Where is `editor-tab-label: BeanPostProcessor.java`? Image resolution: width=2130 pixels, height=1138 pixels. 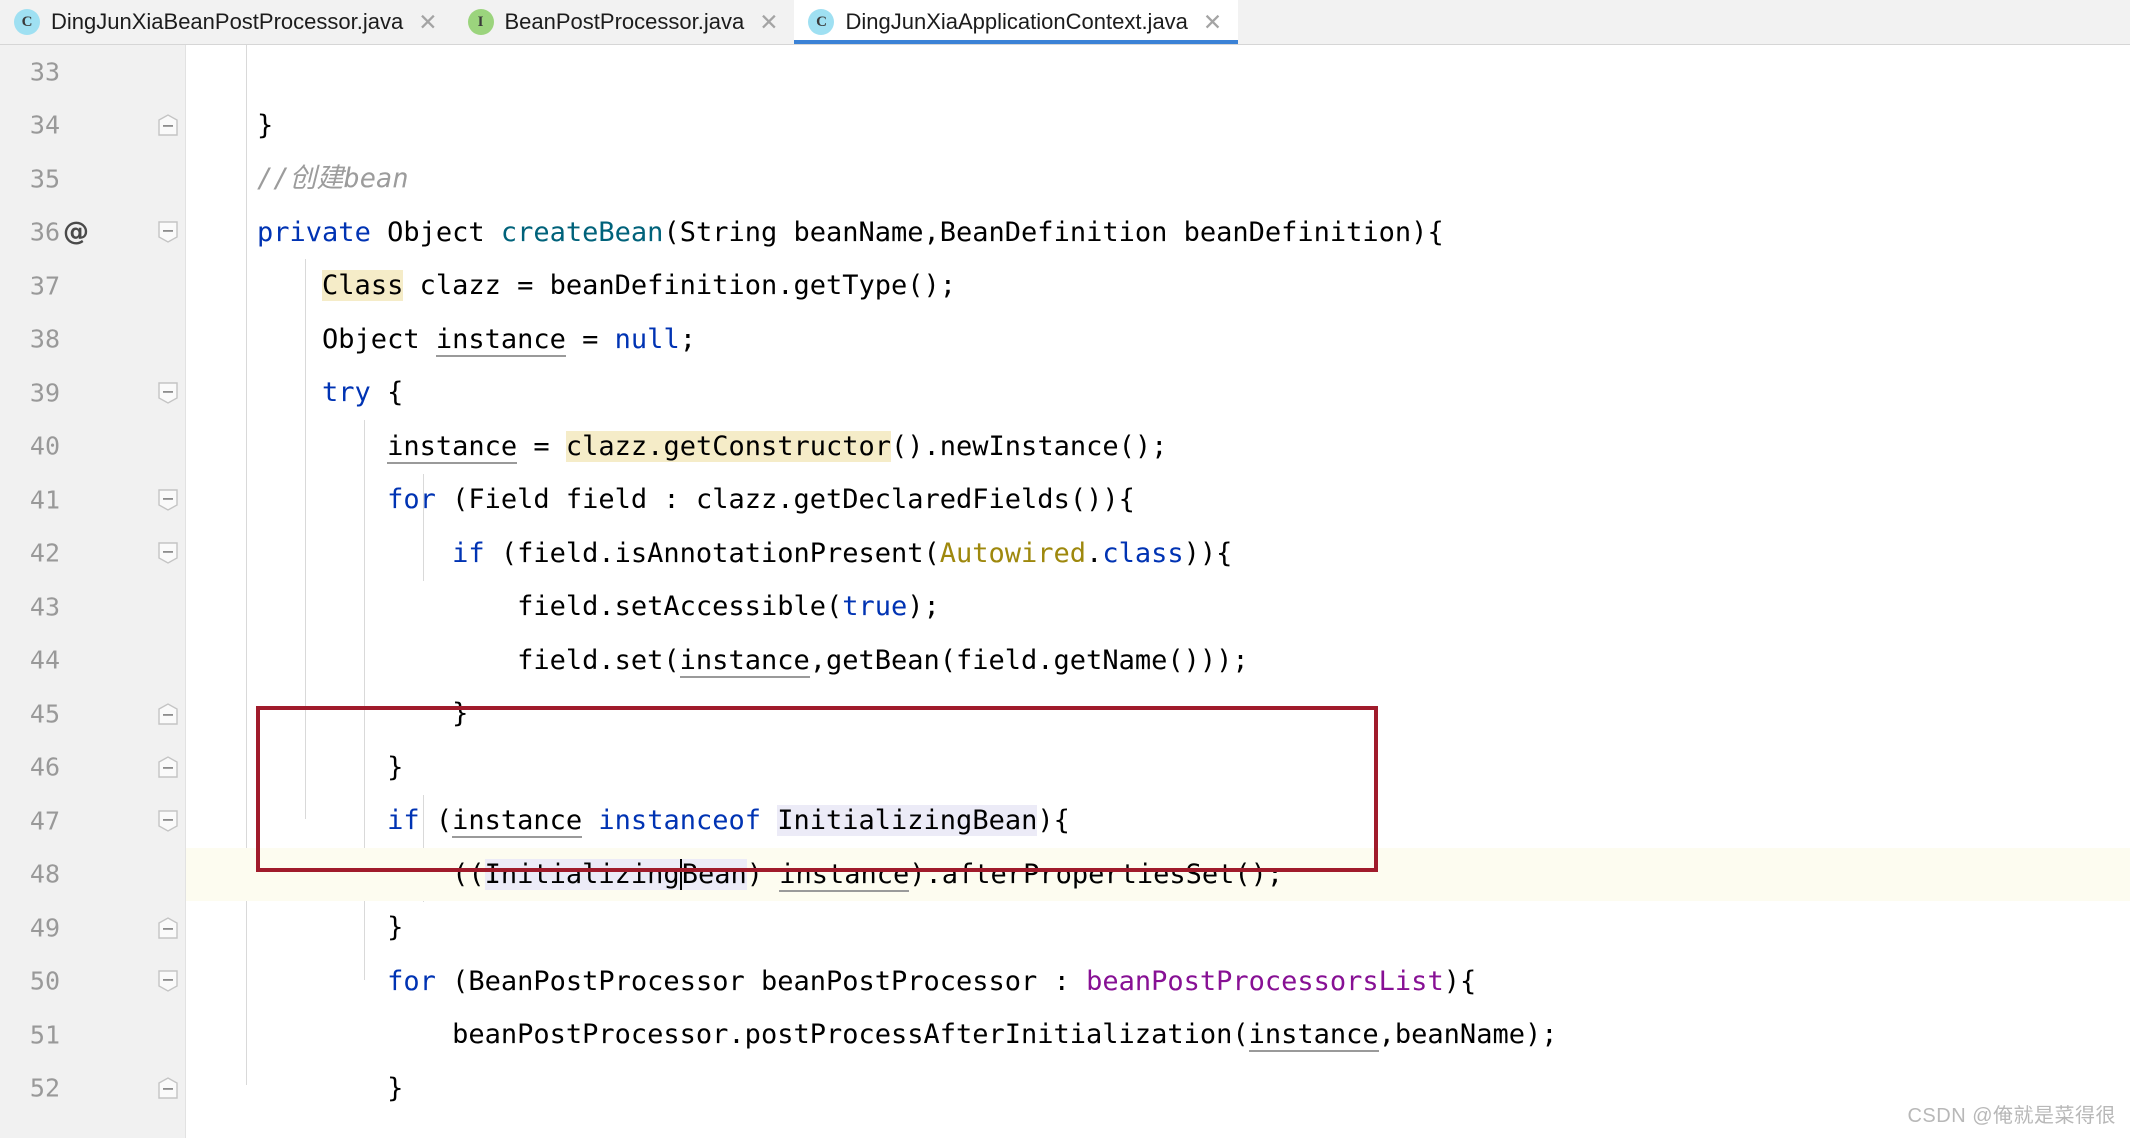
editor-tab-label: BeanPostProcessor.java is located at coordinates (624, 21).